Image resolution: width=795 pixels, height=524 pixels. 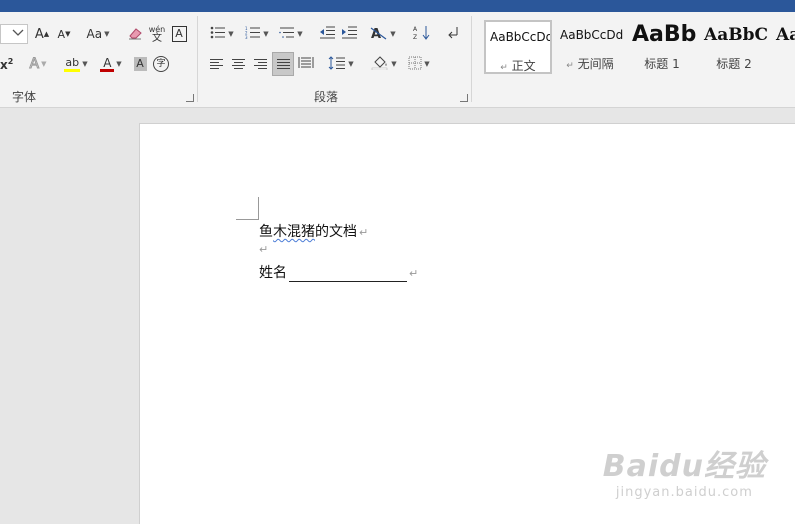 I want to click on pinyin-guide-button: wén 文, so click(x=157, y=34).